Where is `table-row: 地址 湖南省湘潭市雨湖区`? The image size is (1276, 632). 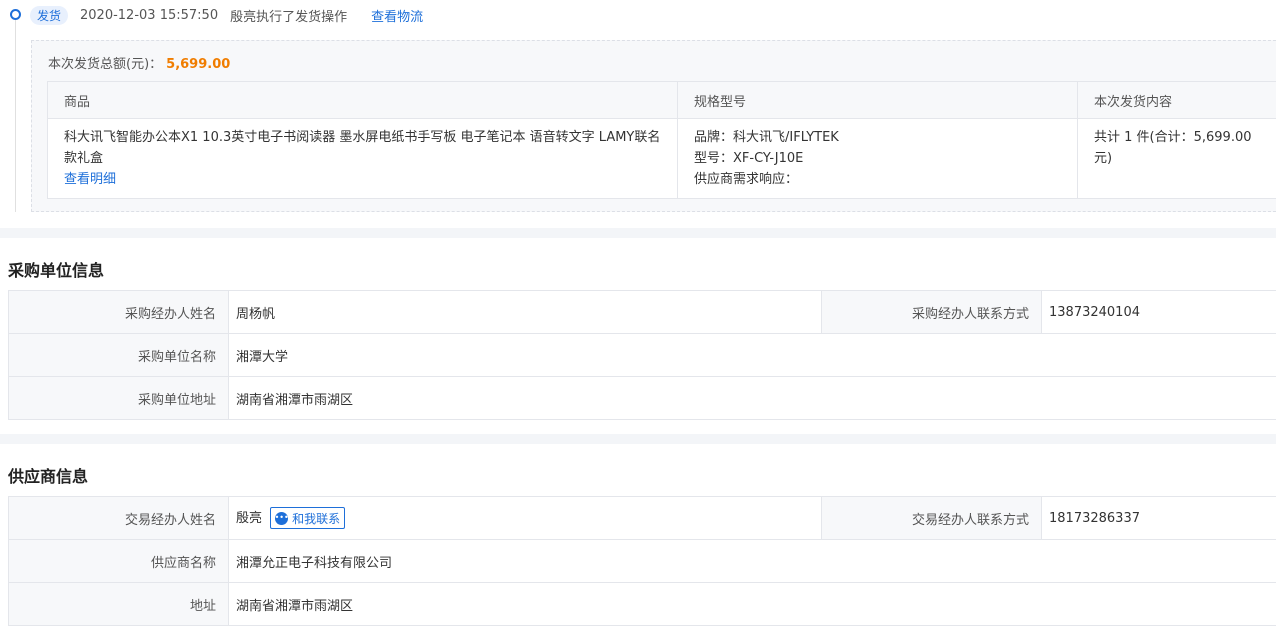 table-row: 地址 湖南省湘潭市雨湖区 is located at coordinates (642, 604).